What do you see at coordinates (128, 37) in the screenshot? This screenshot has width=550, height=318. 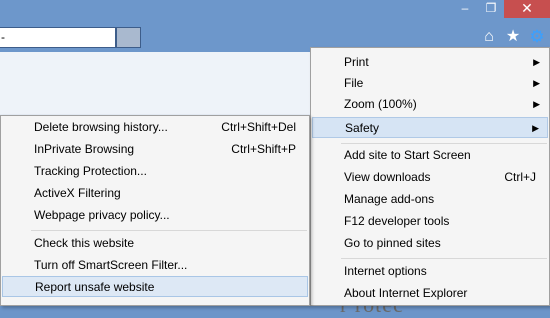 I see `address-go-button` at bounding box center [128, 37].